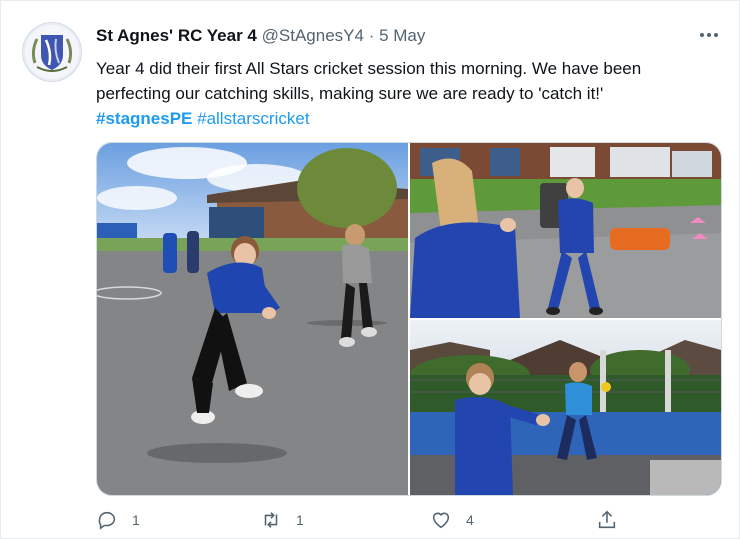  I want to click on more-dots-icon, so click(709, 35).